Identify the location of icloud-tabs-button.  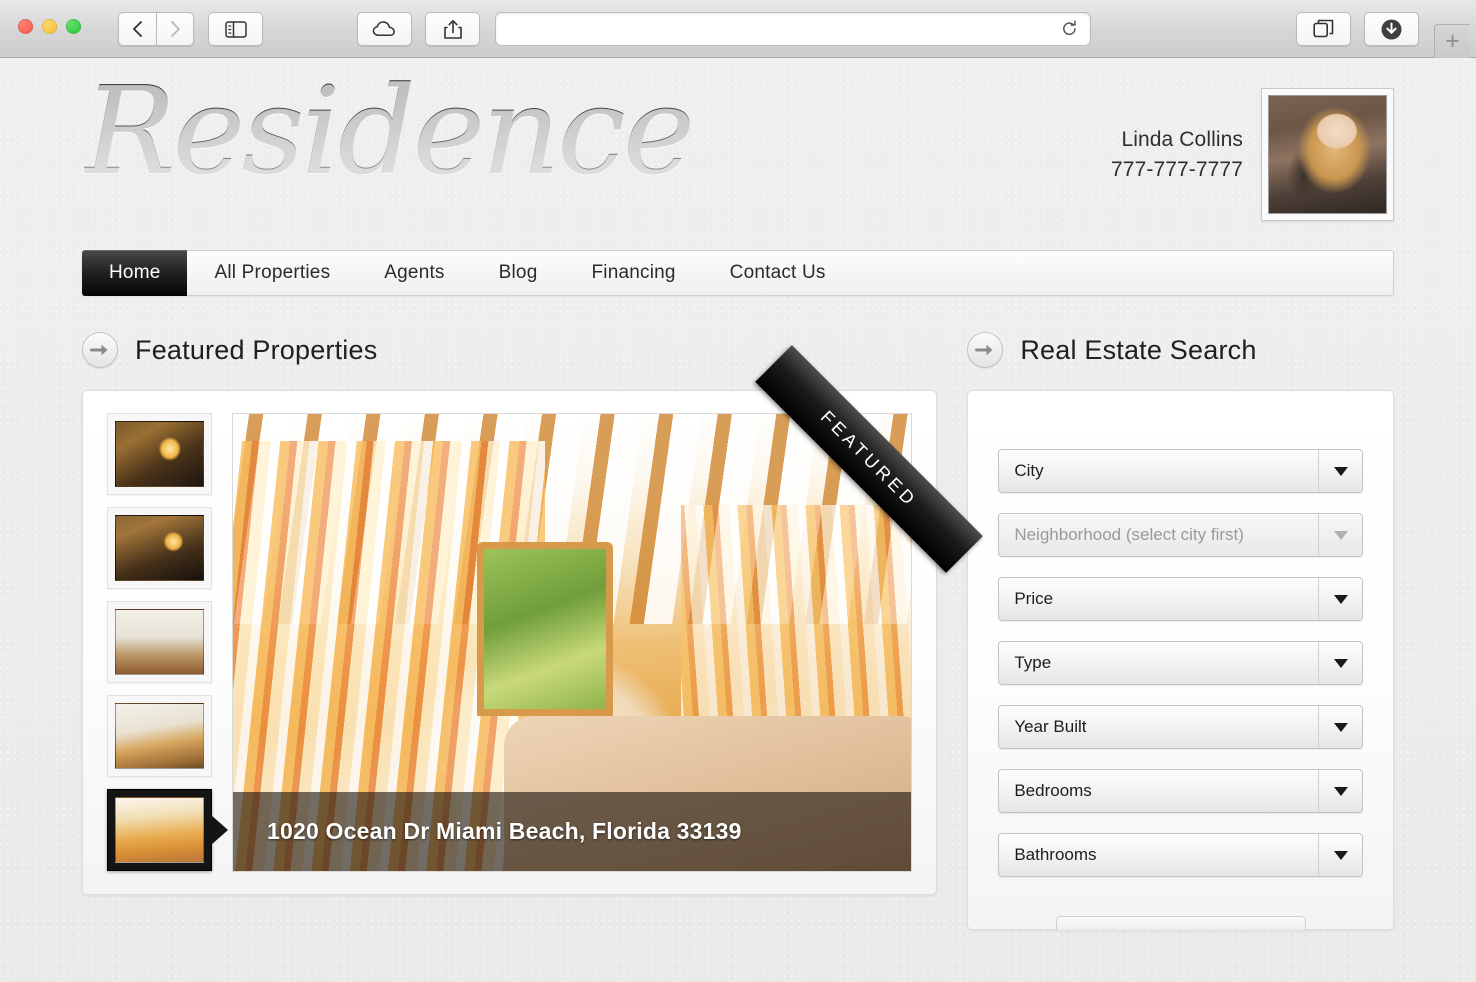
(384, 29).